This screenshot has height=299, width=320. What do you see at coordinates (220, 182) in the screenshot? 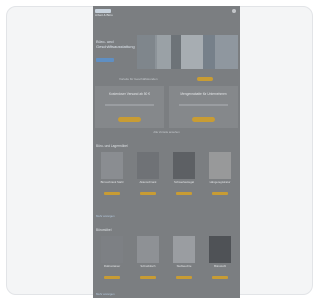
I see `product-name: Hängeregistratur` at bounding box center [220, 182].